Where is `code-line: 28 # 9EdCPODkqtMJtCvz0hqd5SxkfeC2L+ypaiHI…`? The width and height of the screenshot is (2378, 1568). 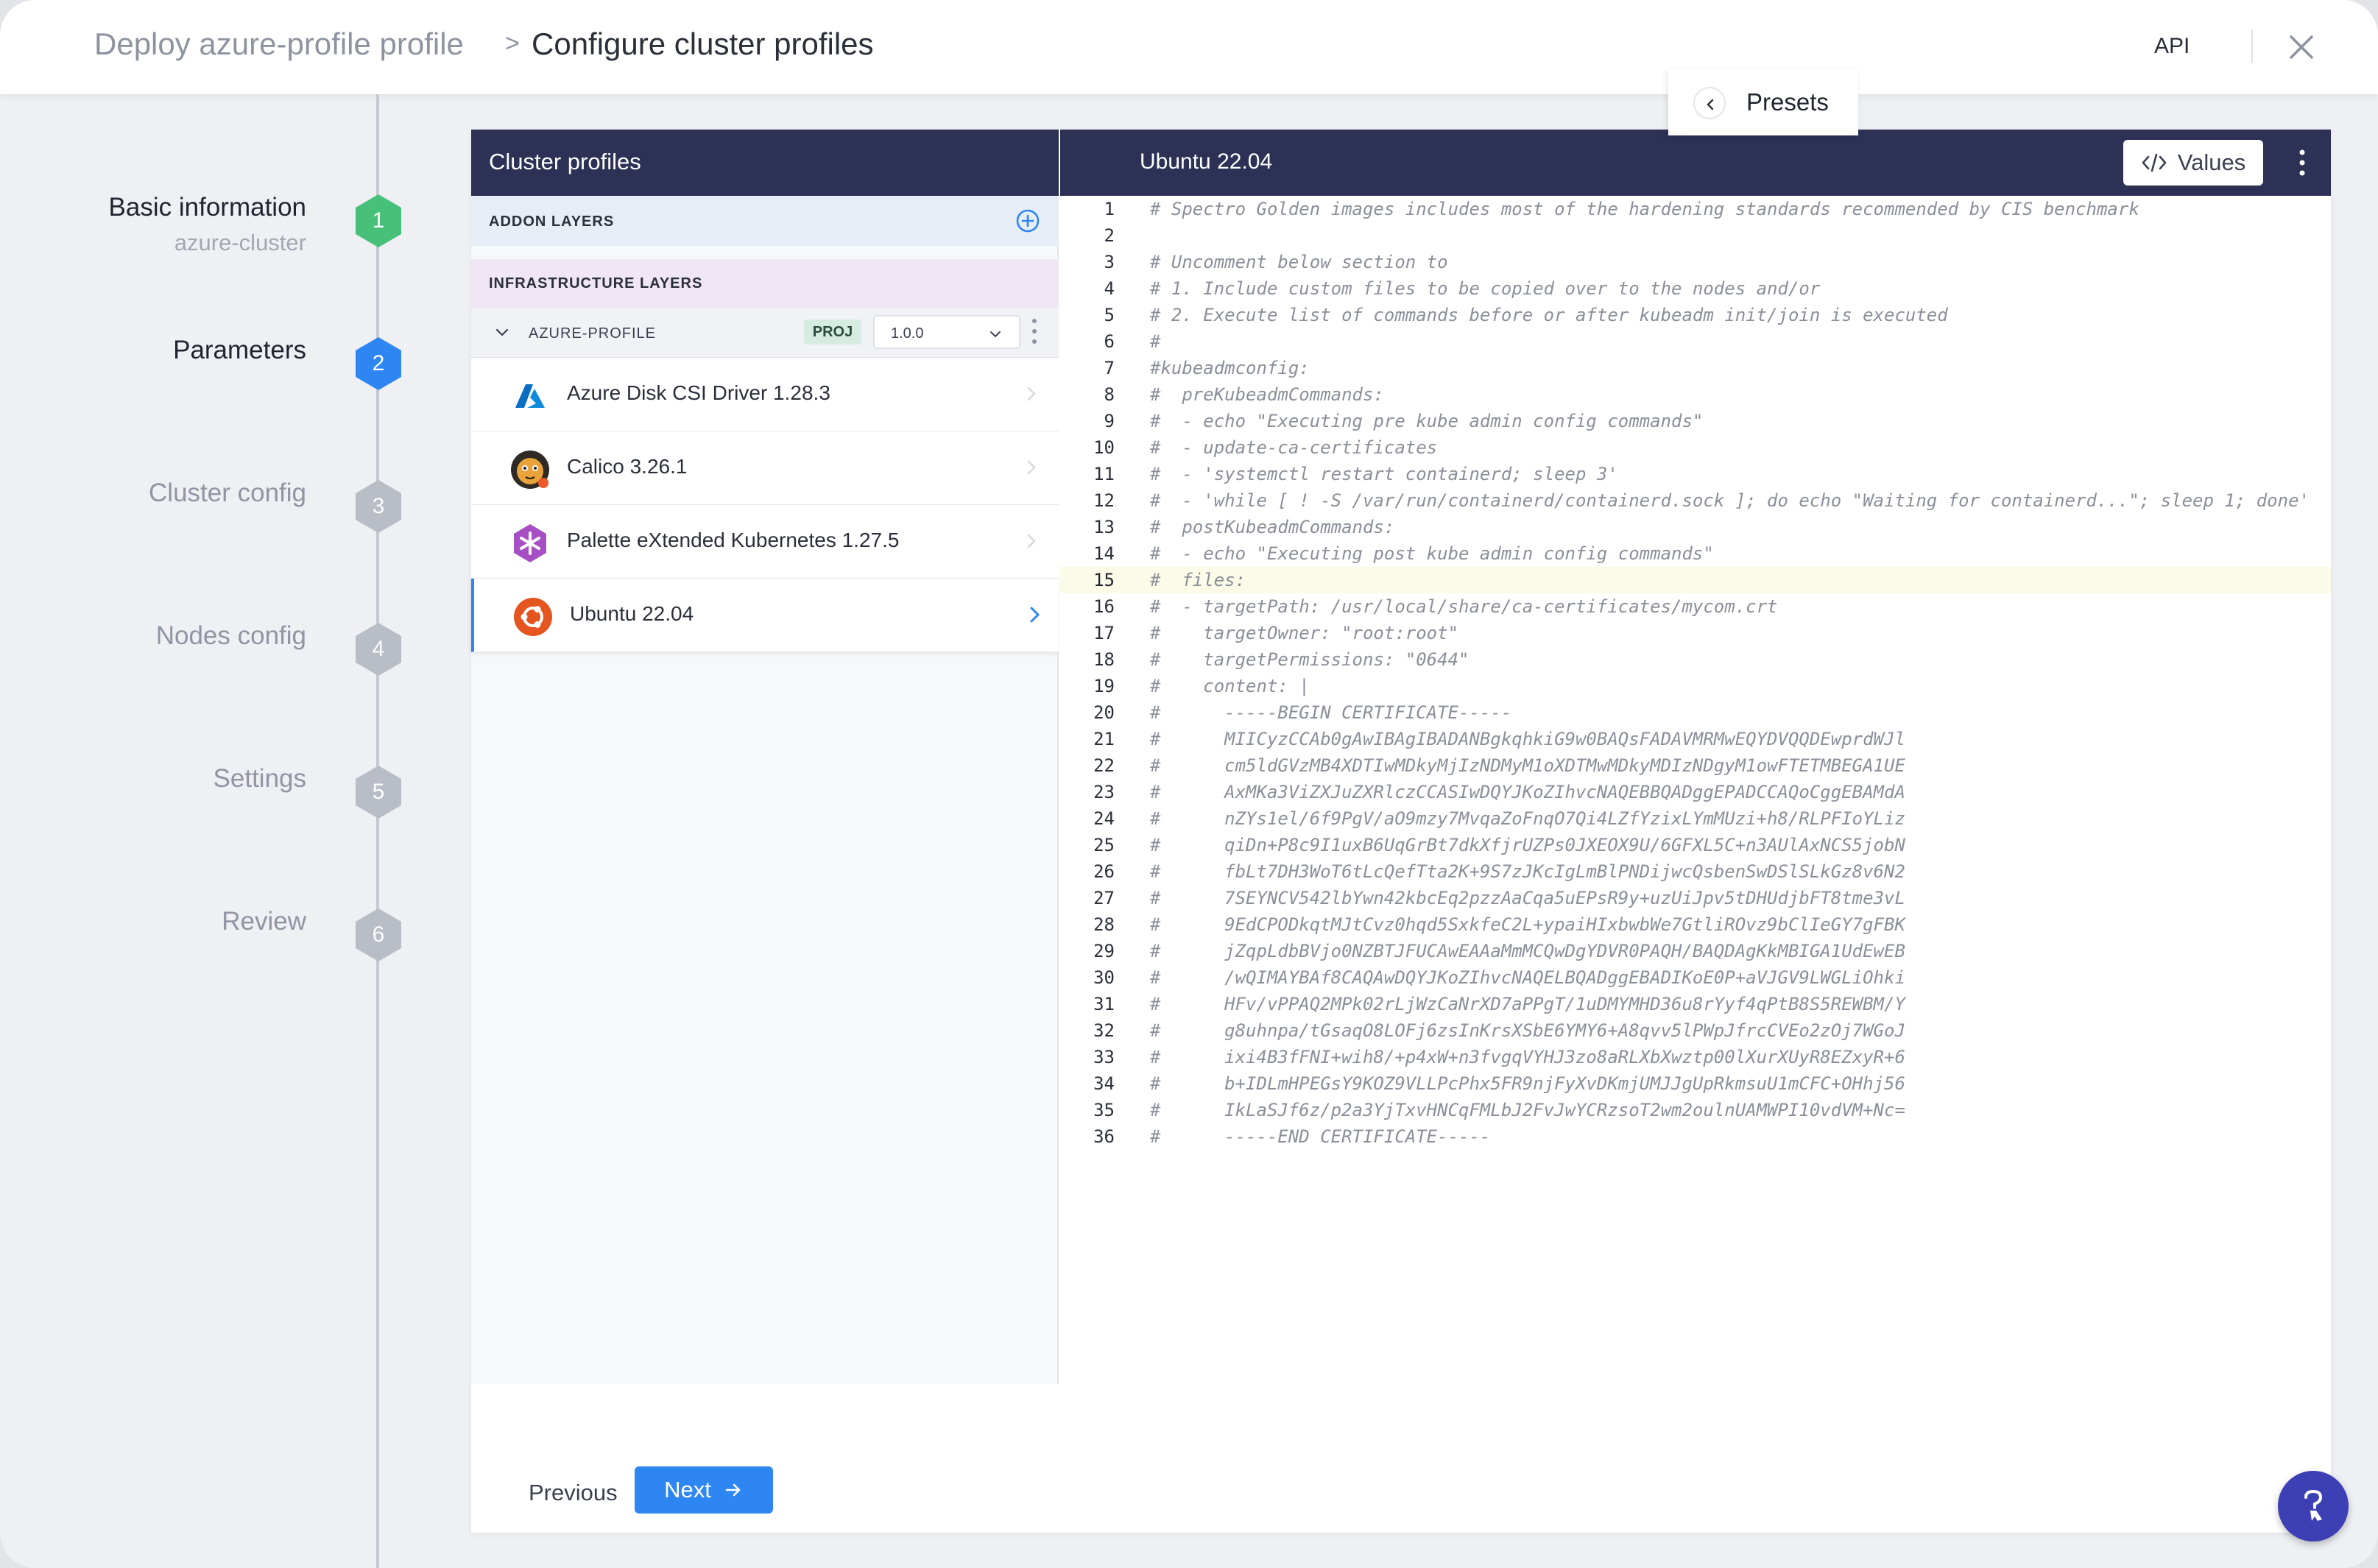
code-line: 28 # 9EdCPODkqtMJtCvz0hqd5SxkfeC2L+ypaiHI… is located at coordinates (1695, 924).